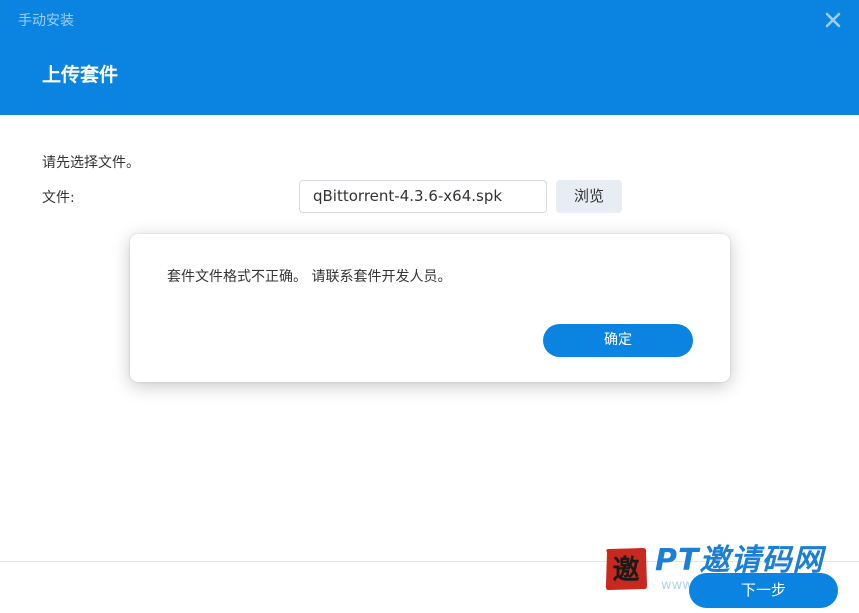 The height and width of the screenshot is (613, 859). I want to click on close-button, so click(833, 20).